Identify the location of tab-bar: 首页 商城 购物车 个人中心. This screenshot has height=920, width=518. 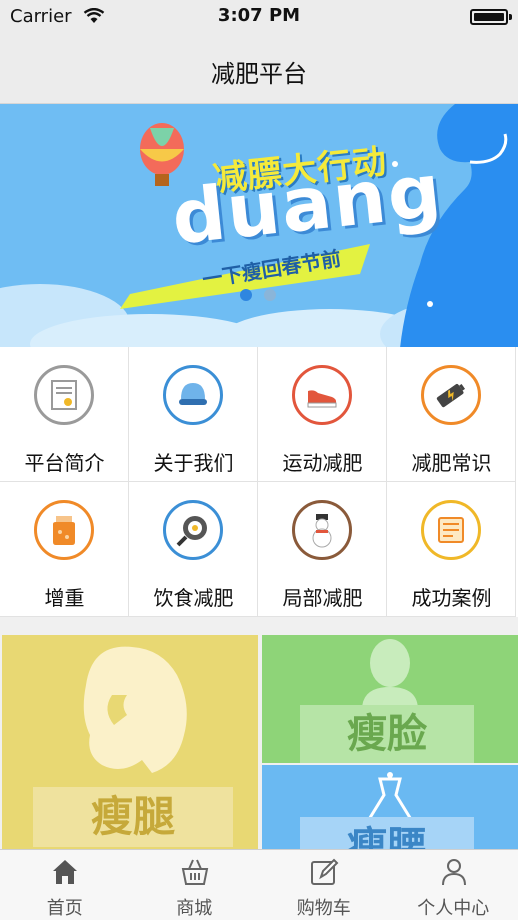
(259, 884).